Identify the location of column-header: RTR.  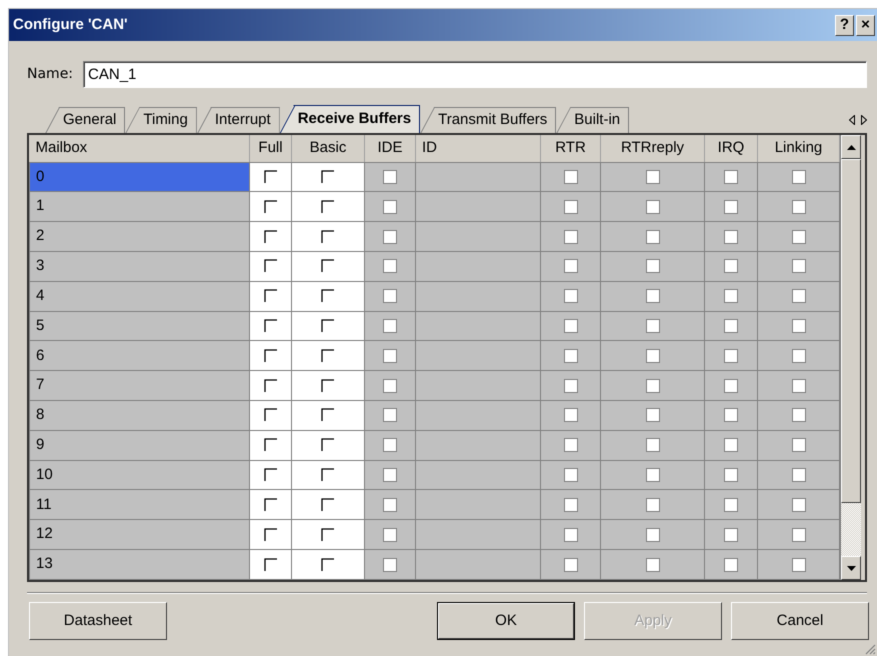
(570, 148).